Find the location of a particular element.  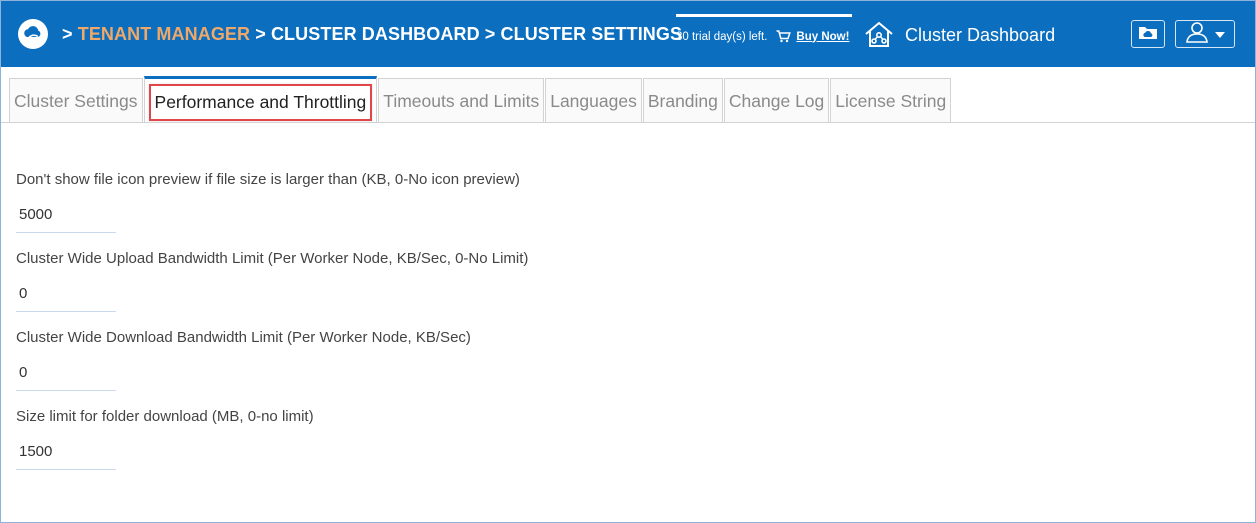

tab-label: Performance and Throttling is located at coordinates (260, 102).